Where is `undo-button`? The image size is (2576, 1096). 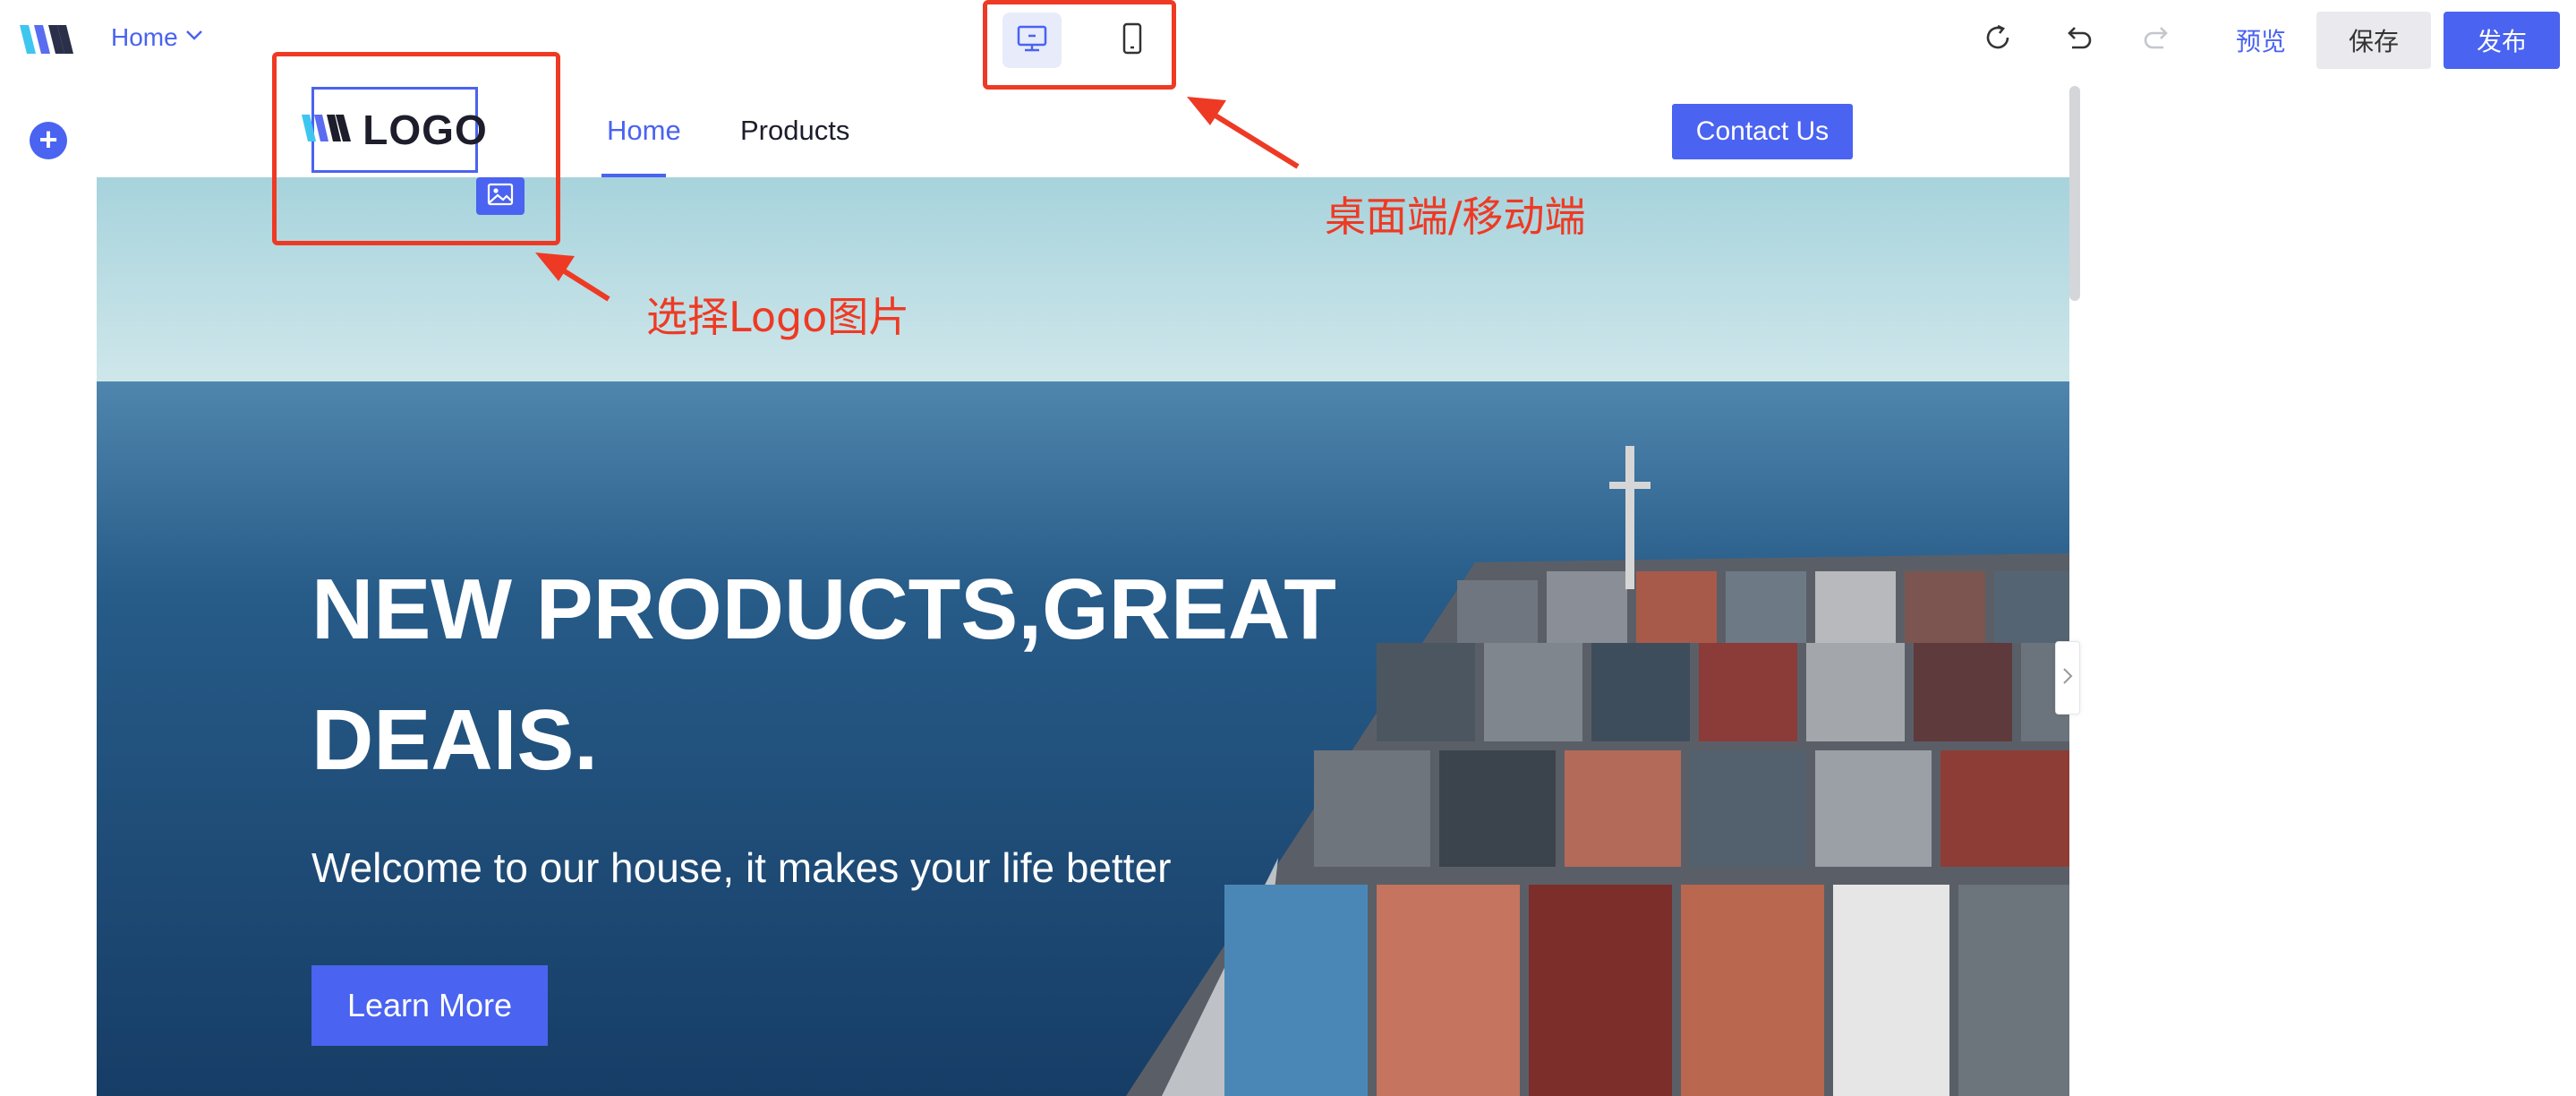 undo-button is located at coordinates (2078, 40).